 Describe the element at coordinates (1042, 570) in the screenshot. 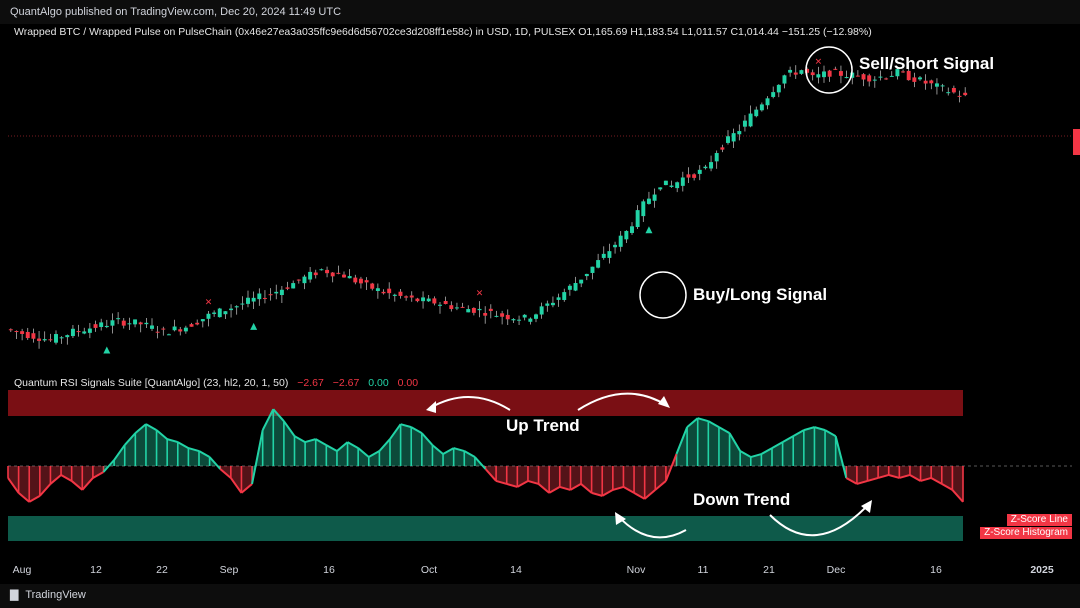

I see `x-tick-label: 2025` at that location.